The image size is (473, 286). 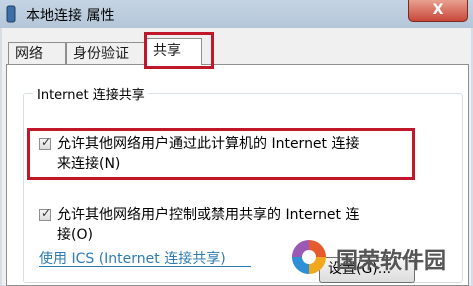 I want to click on close-button: X, so click(x=438, y=11).